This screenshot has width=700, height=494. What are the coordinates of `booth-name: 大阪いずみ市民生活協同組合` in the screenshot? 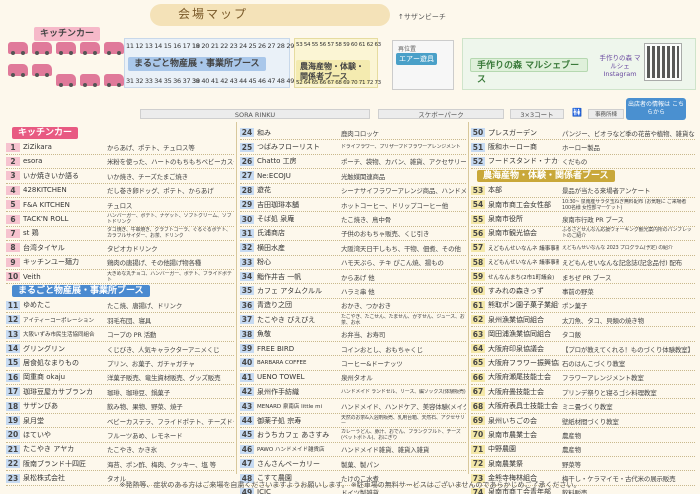 It's located at (59, 335).